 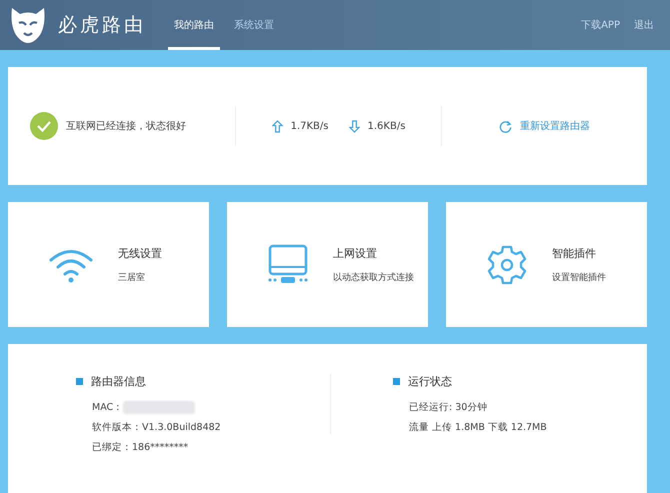 What do you see at coordinates (644, 25) in the screenshot?
I see `header-link: 退出` at bounding box center [644, 25].